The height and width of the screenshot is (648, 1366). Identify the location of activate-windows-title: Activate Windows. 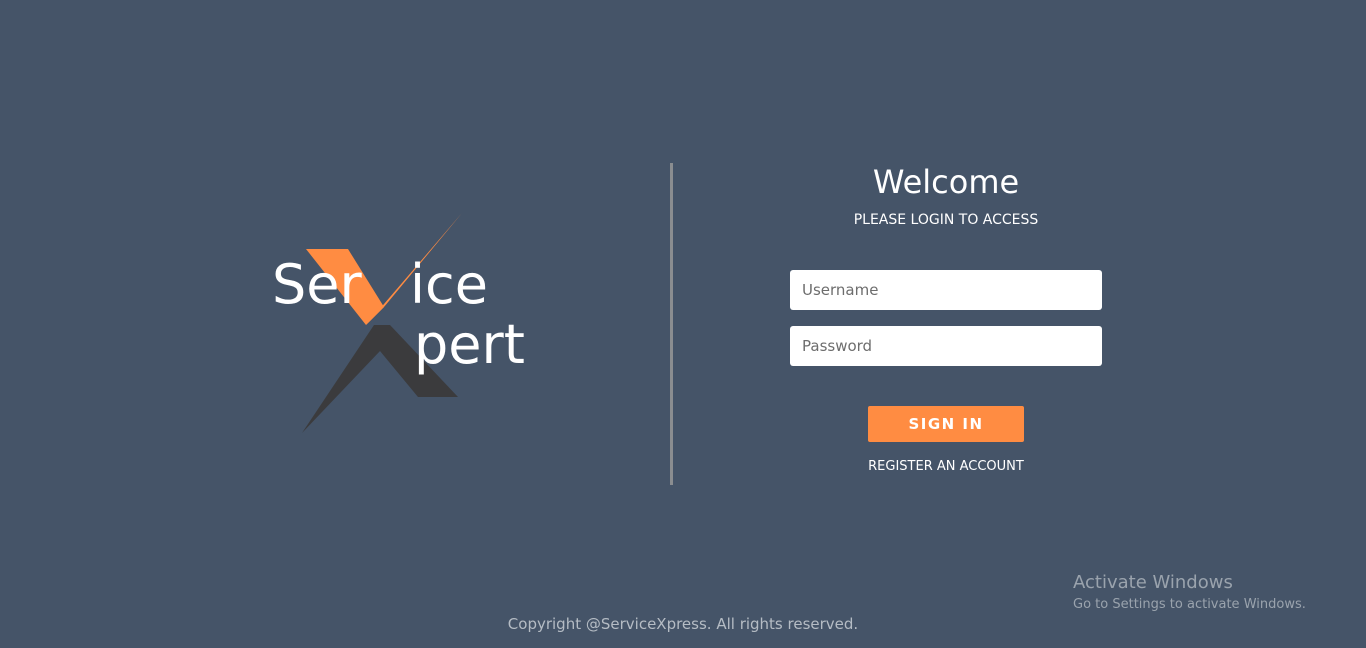
(1153, 582).